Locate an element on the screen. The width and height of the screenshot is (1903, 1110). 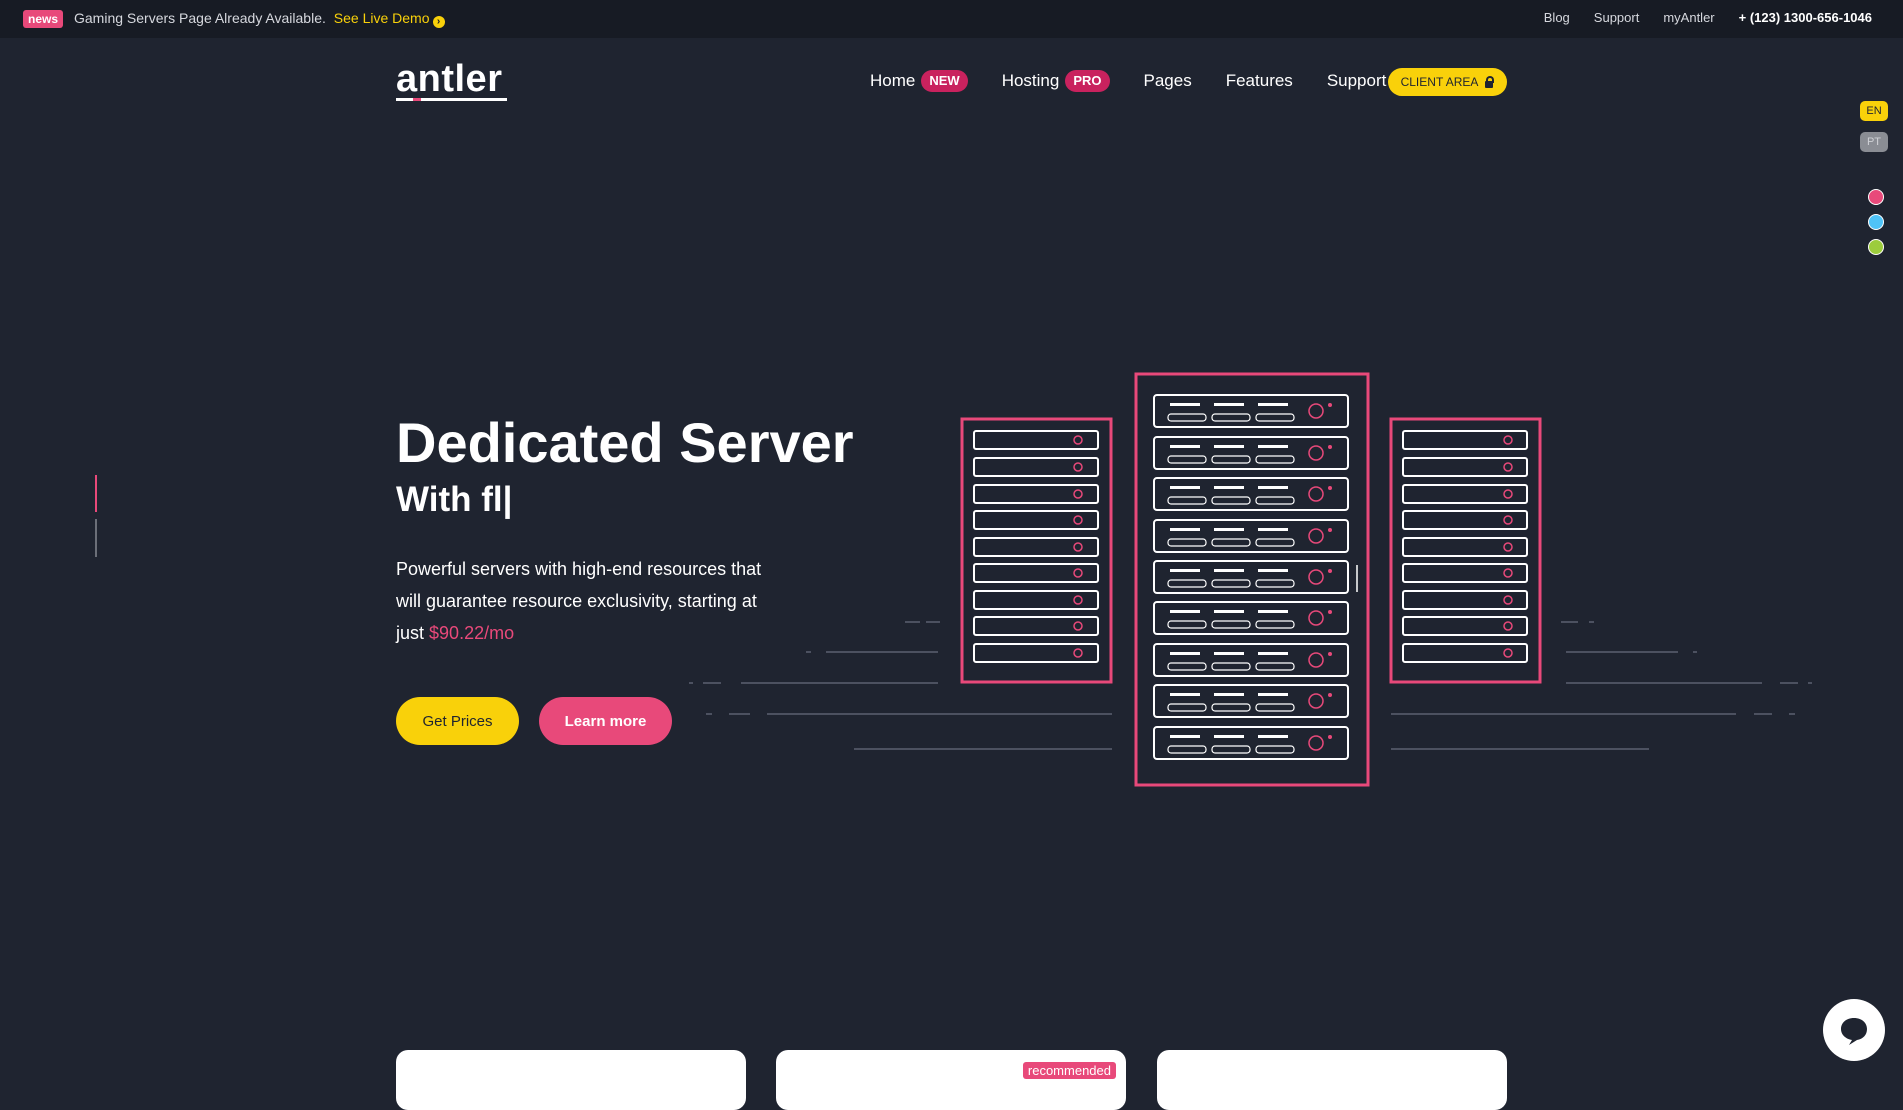
nav-hosting: Hosting PRO is located at coordinates (1056, 81).